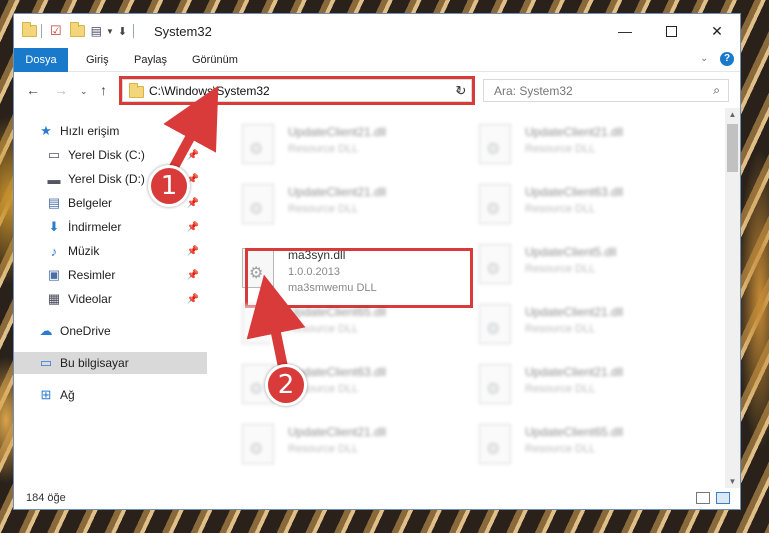 Image resolution: width=769 pixels, height=533 pixels. Describe the element at coordinates (233, 232) in the screenshot. I see `annotation-overlay` at that location.